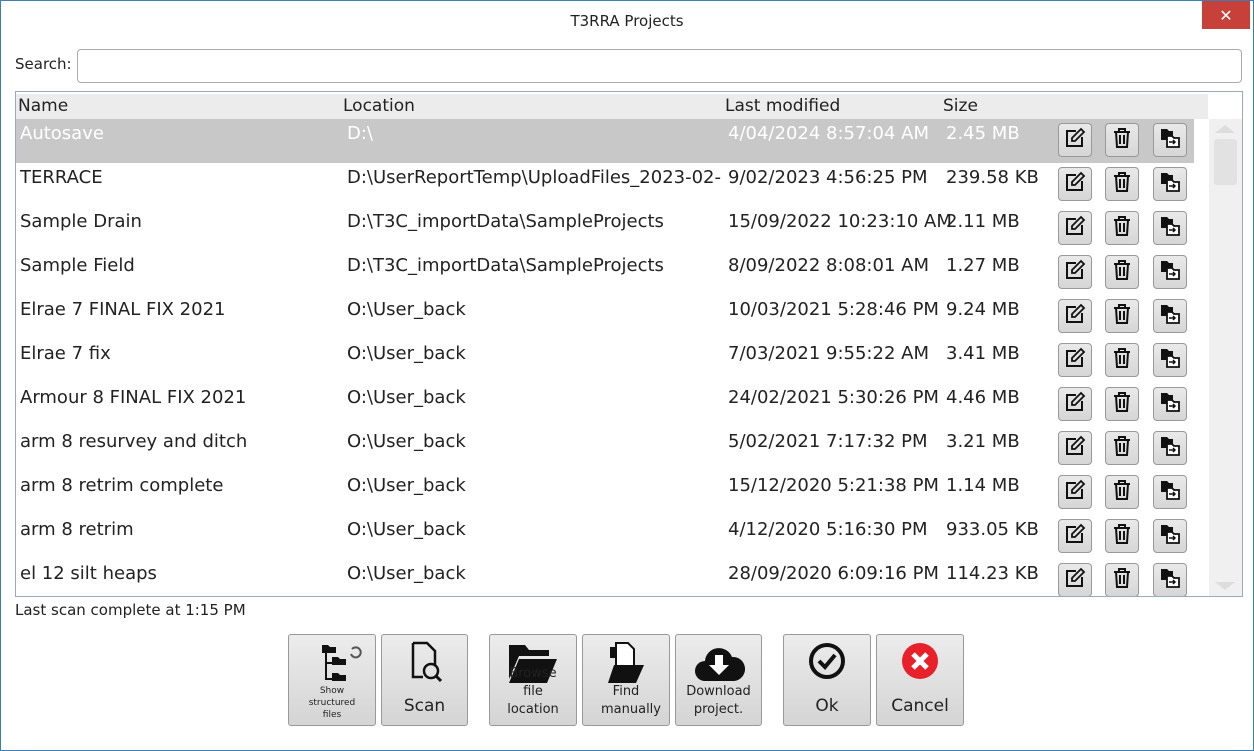  Describe the element at coordinates (782, 106) in the screenshot. I see `header-modified: Last modified` at that location.